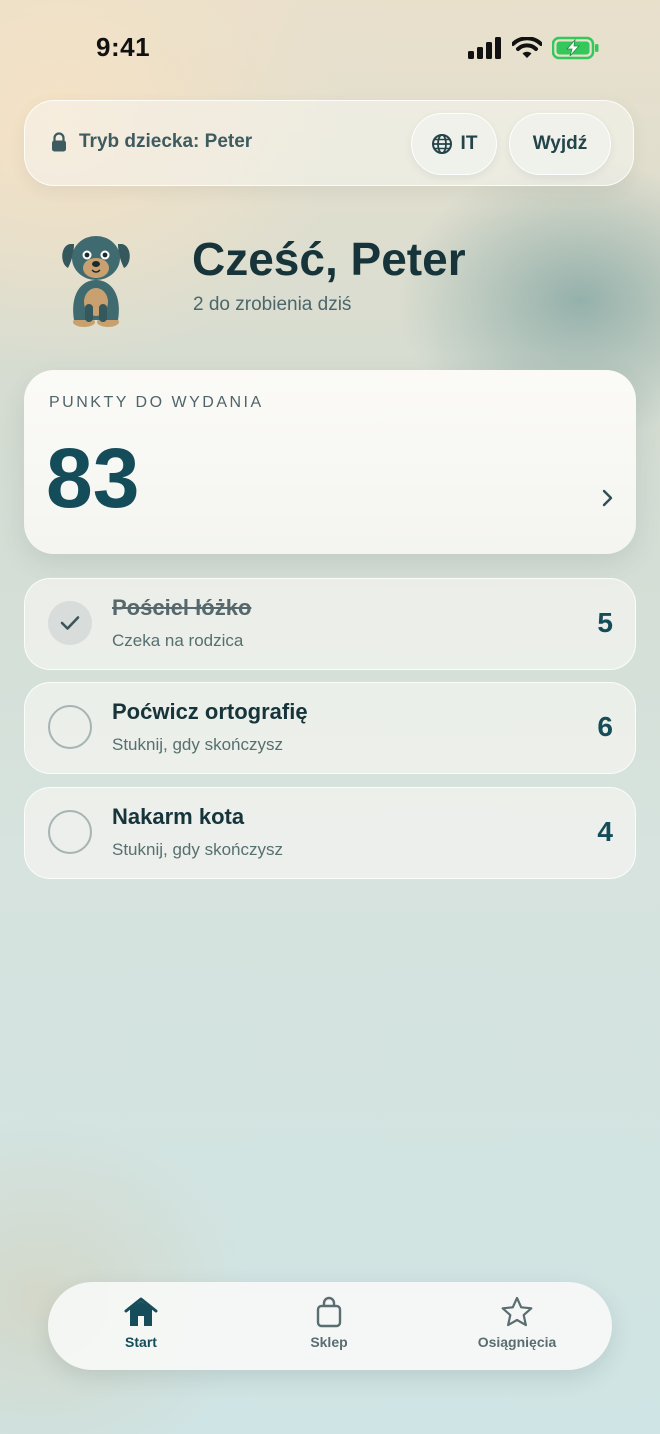 The height and width of the screenshot is (1434, 660). What do you see at coordinates (329, 143) in the screenshot?
I see `child-mode-header: Tryb dziecka: Peter IT Wyjdź` at bounding box center [329, 143].